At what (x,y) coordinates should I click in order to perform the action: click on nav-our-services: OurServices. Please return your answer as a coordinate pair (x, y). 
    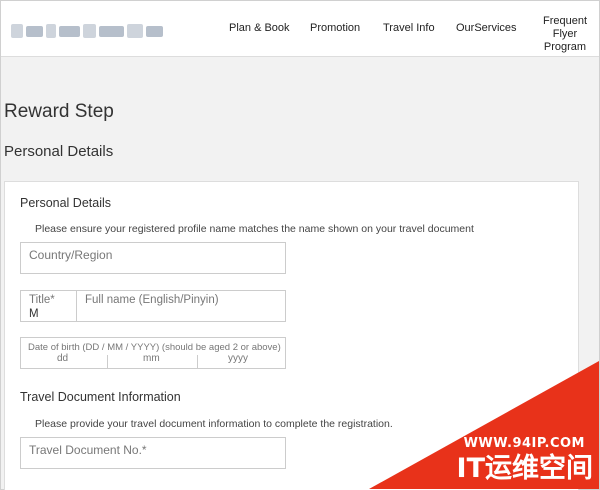
    Looking at the image, I should click on (486, 28).